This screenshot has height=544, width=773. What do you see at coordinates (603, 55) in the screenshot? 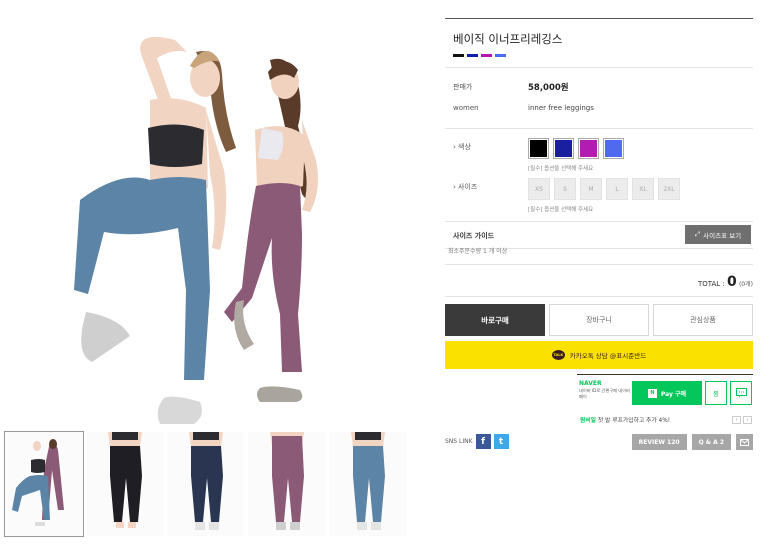
I see `color-swatch-strip` at bounding box center [603, 55].